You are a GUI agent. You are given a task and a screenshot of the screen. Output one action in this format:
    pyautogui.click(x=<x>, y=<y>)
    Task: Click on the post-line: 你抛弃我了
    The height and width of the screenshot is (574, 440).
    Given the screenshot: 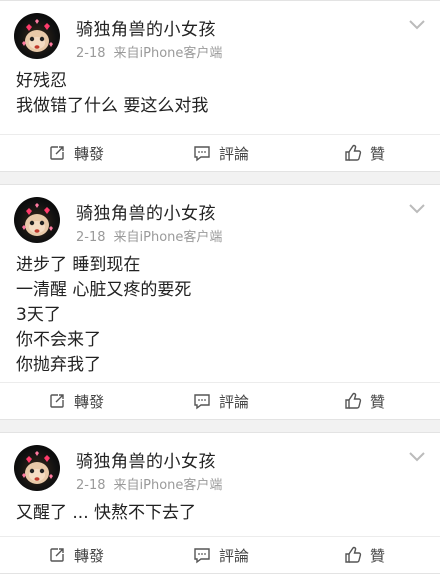 What is the action you would take?
    pyautogui.click(x=58, y=365)
    